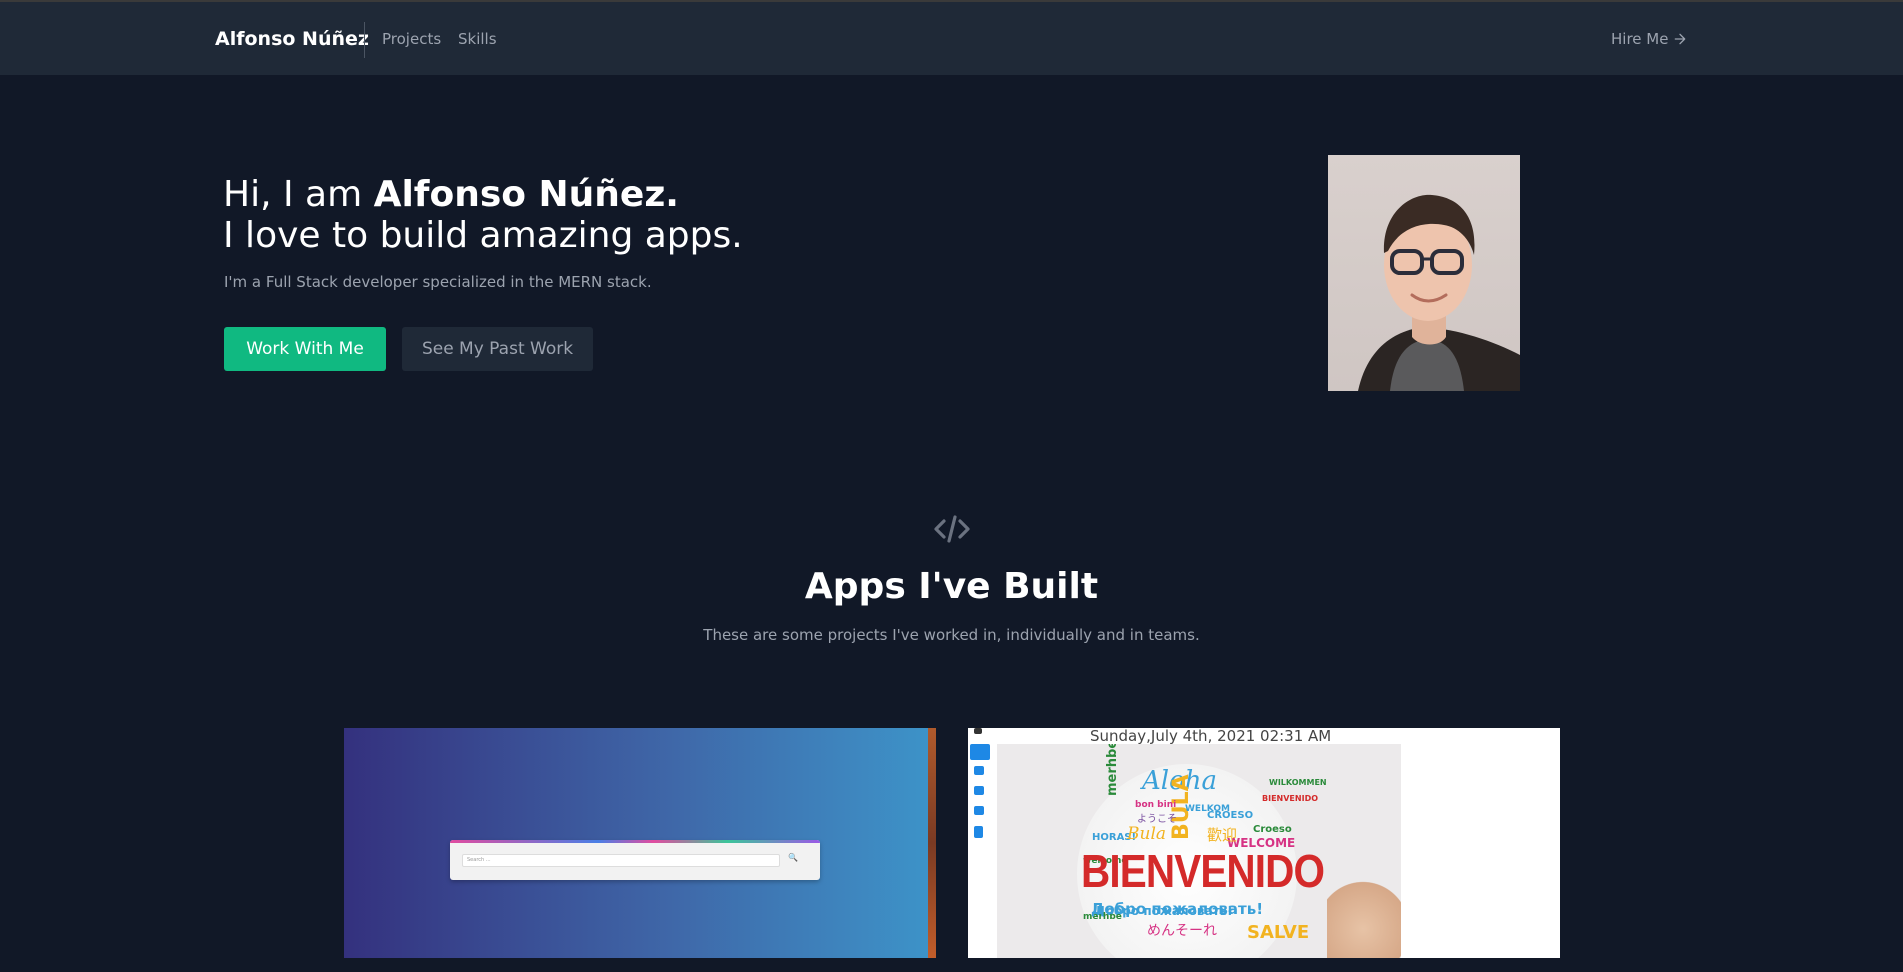 The height and width of the screenshot is (972, 1903). Describe the element at coordinates (477, 39) in the screenshot. I see `nav-link-skills: Skills` at that location.